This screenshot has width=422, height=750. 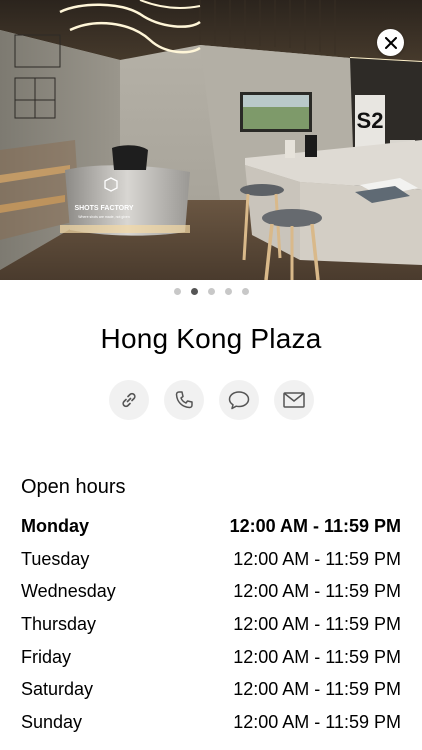 I want to click on open-hours-title: Open hours, so click(x=73, y=487).